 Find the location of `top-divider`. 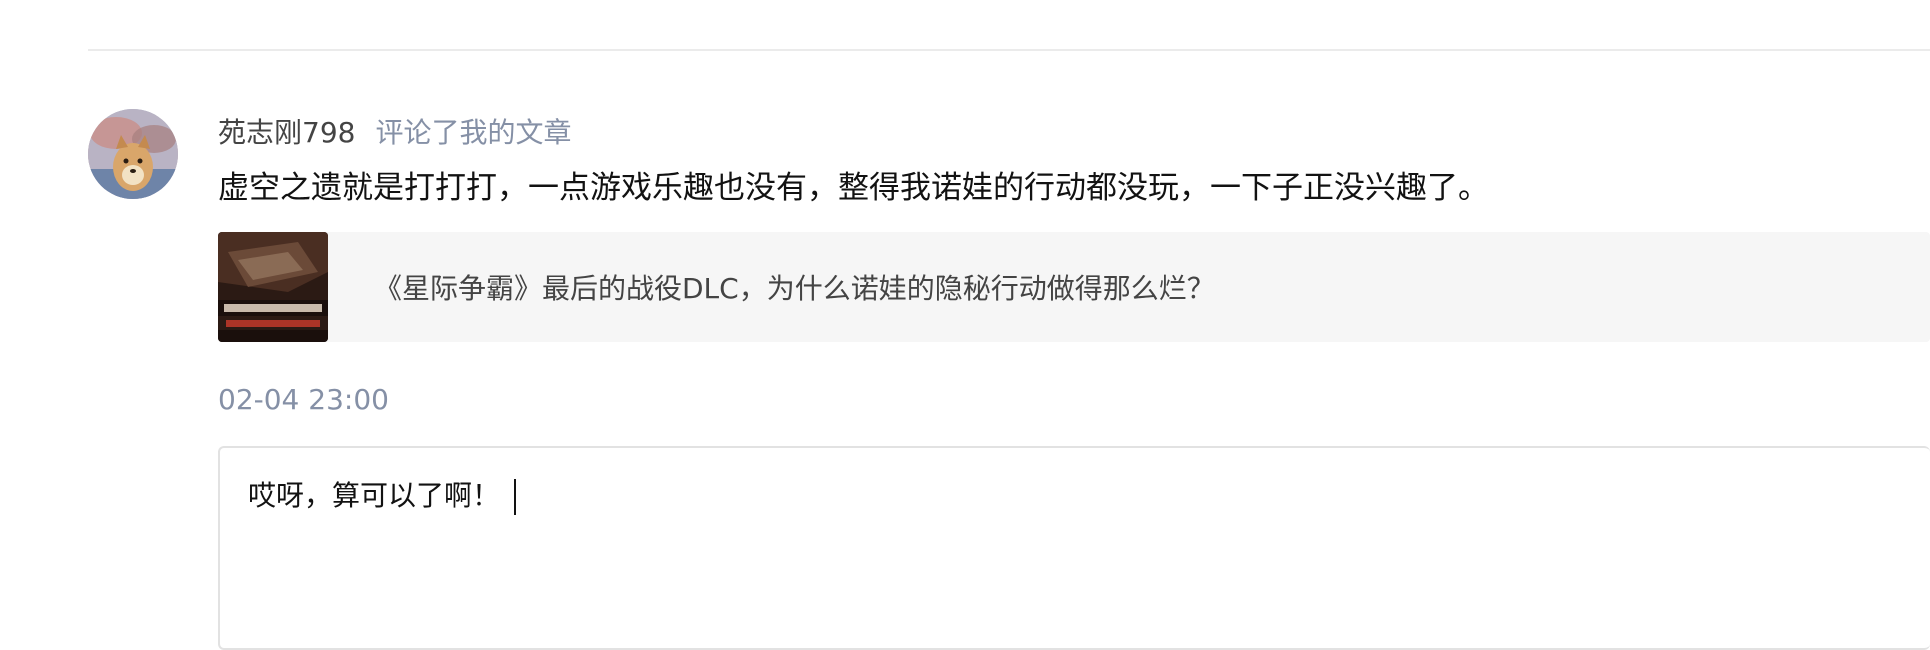

top-divider is located at coordinates (1009, 50).